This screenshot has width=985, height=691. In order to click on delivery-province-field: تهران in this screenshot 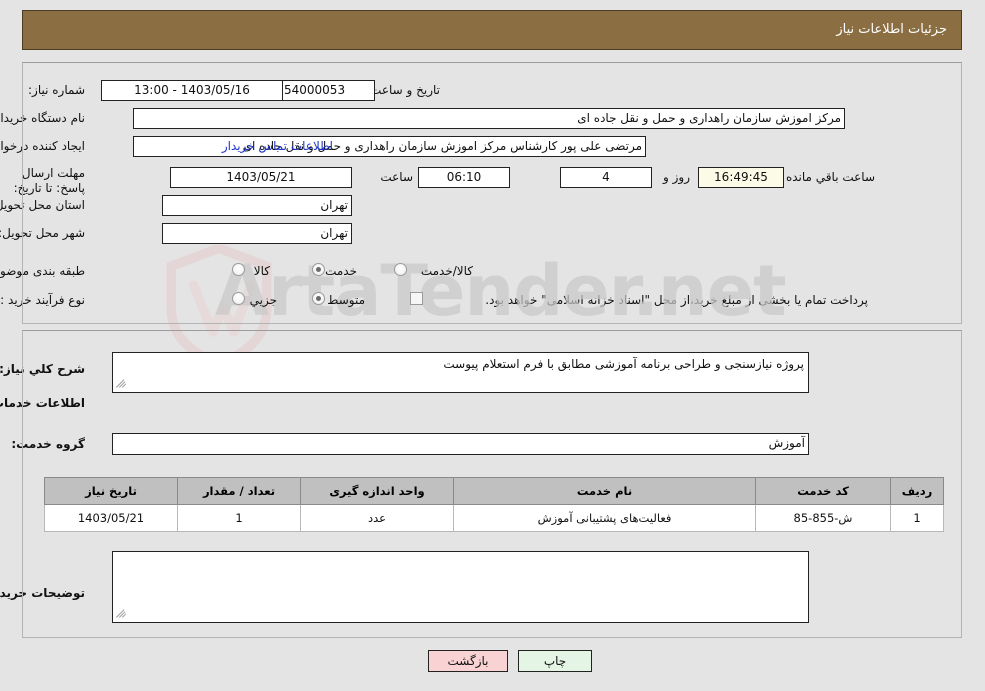, I will do `click(257, 205)`.